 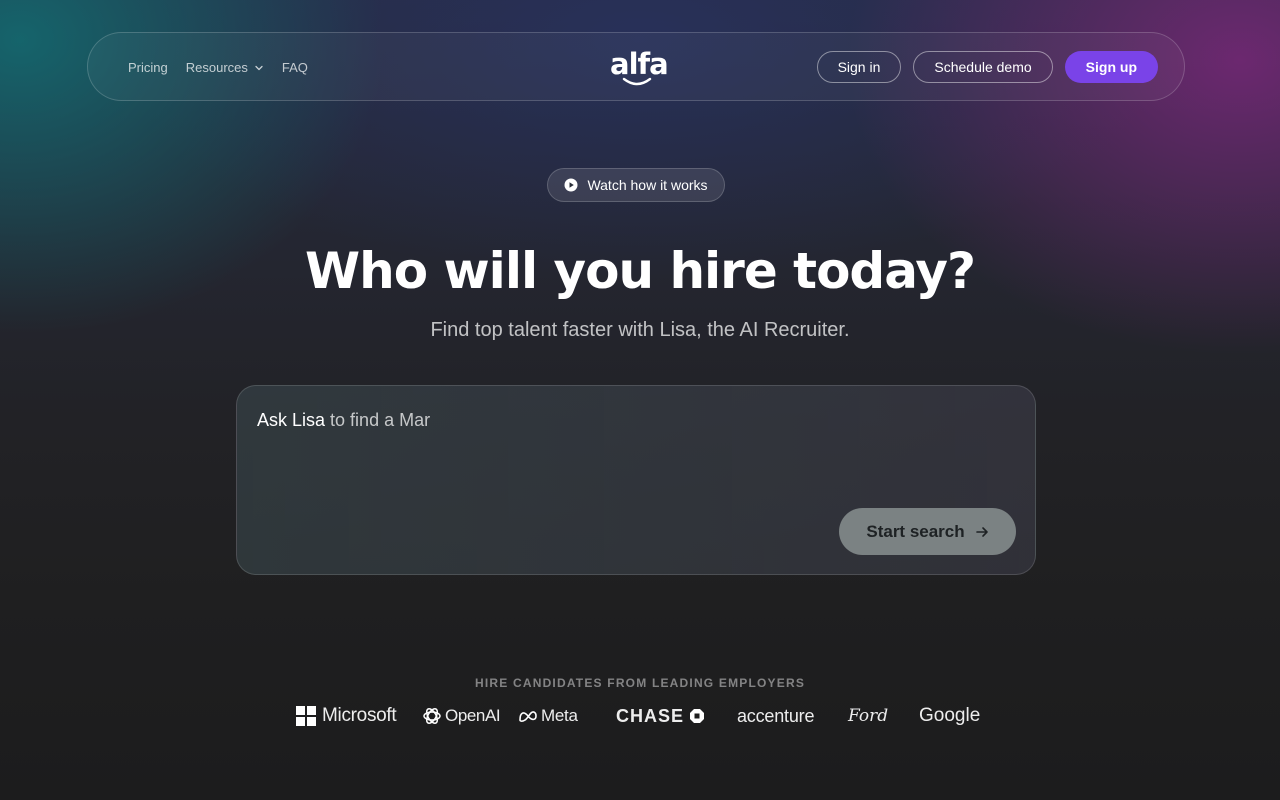 I want to click on microsoft-grid-icon, so click(x=306, y=716).